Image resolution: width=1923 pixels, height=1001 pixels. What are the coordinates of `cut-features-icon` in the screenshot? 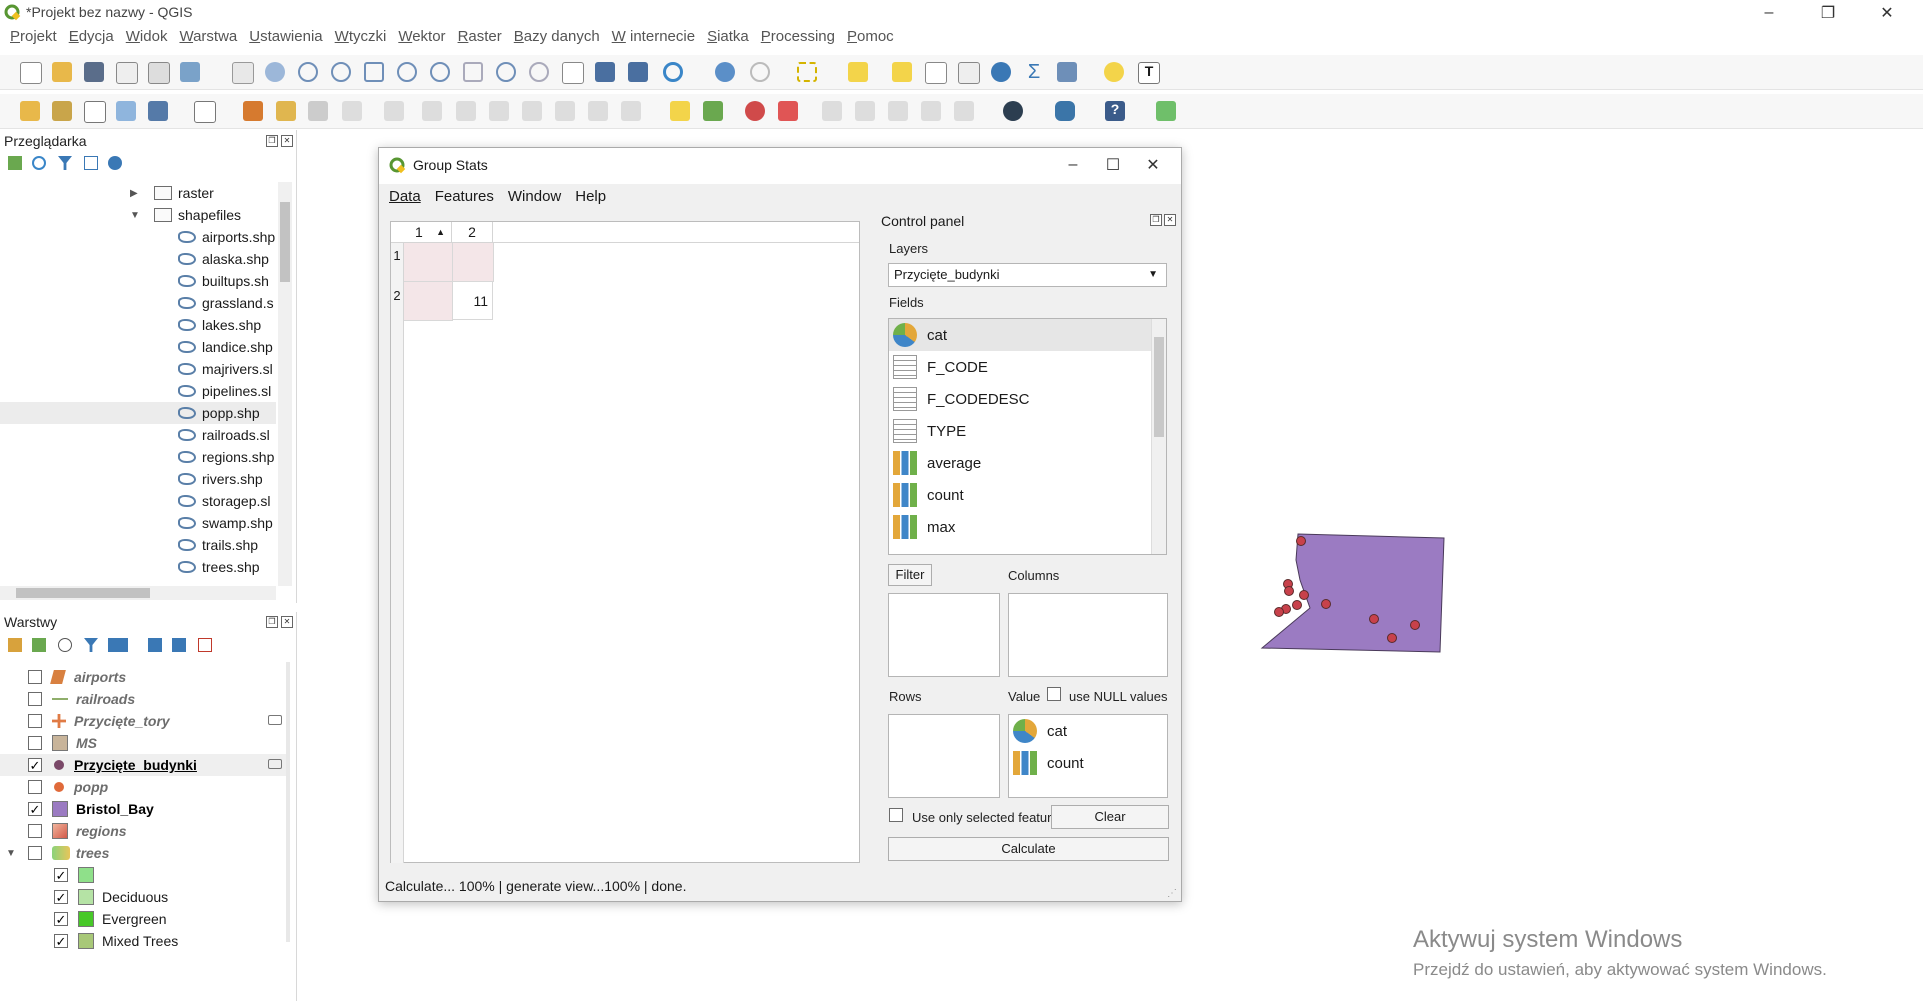 It's located at (499, 111).